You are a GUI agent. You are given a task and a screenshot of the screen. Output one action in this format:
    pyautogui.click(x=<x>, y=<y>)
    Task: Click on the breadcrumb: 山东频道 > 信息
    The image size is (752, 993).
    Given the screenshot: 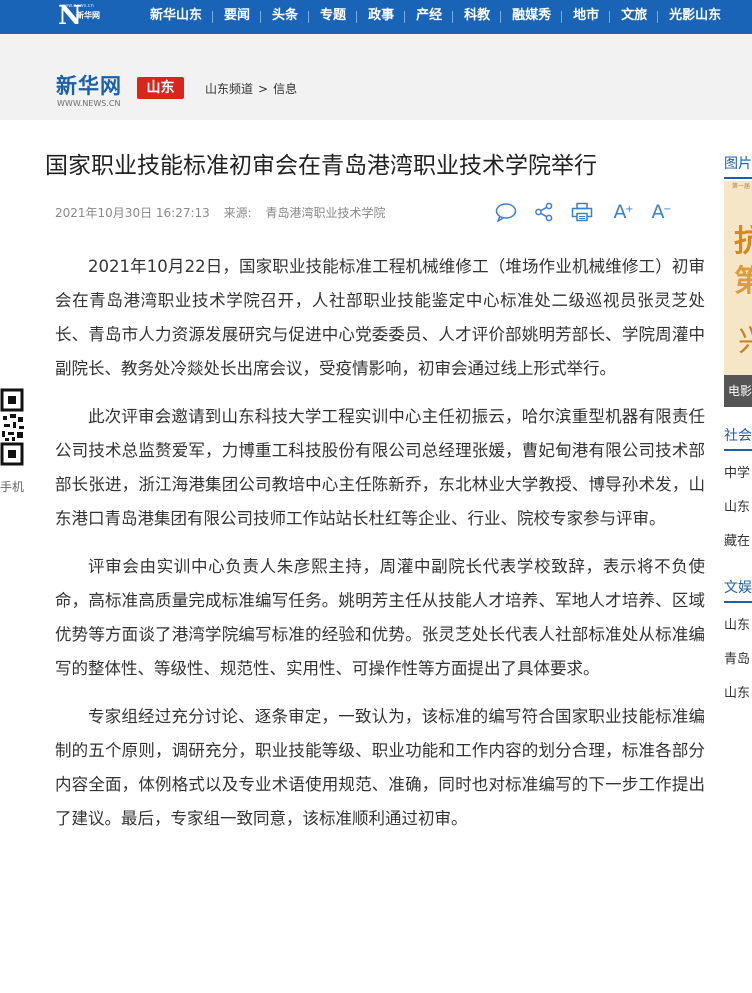 What is the action you would take?
    pyautogui.click(x=251, y=89)
    